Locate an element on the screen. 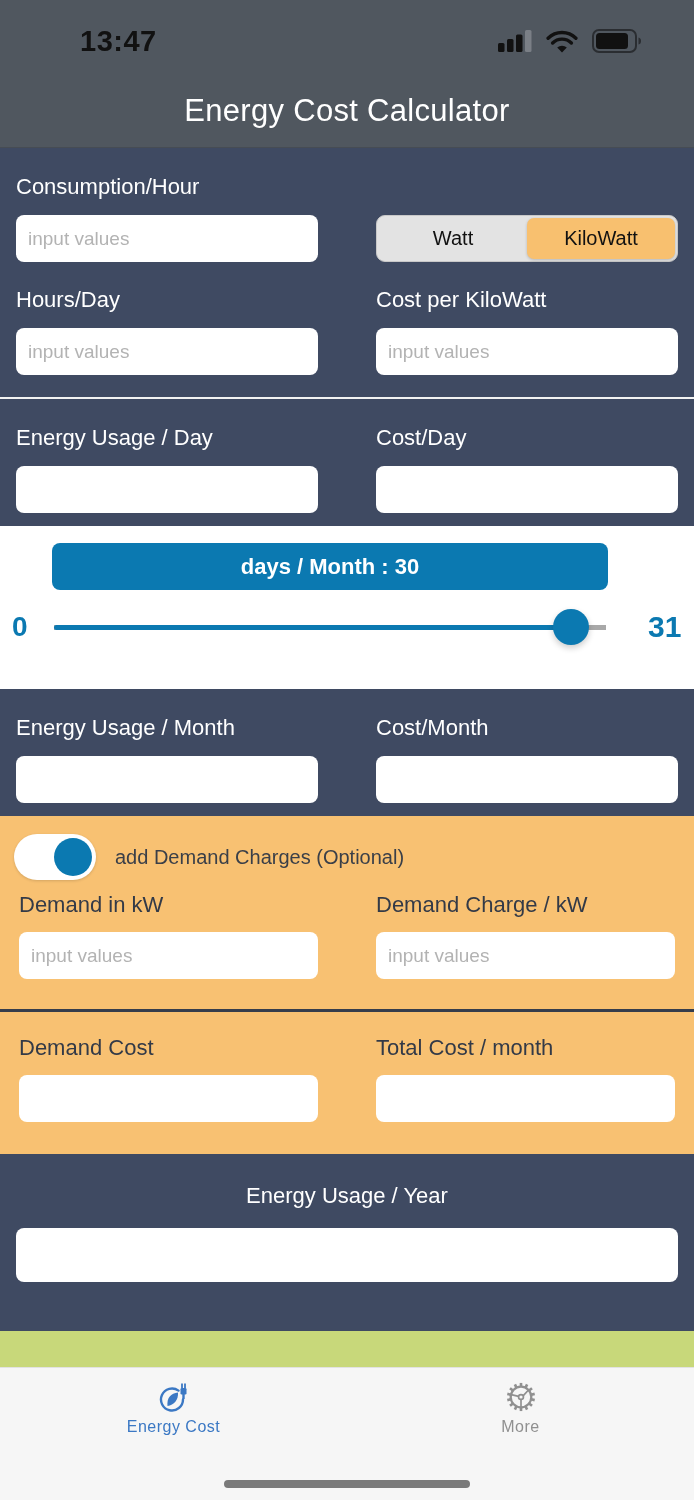 This screenshot has height=1500, width=694. signal-icon is located at coordinates (515, 41).